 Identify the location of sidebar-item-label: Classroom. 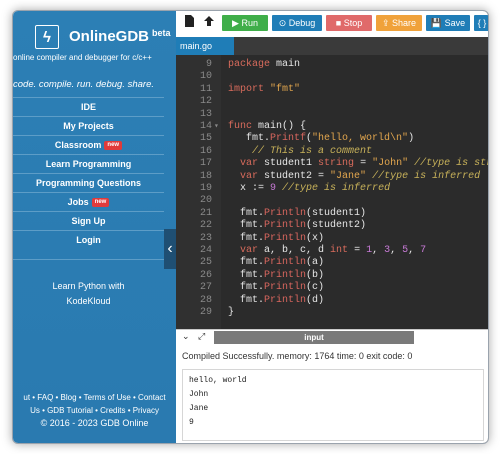
(78, 145).